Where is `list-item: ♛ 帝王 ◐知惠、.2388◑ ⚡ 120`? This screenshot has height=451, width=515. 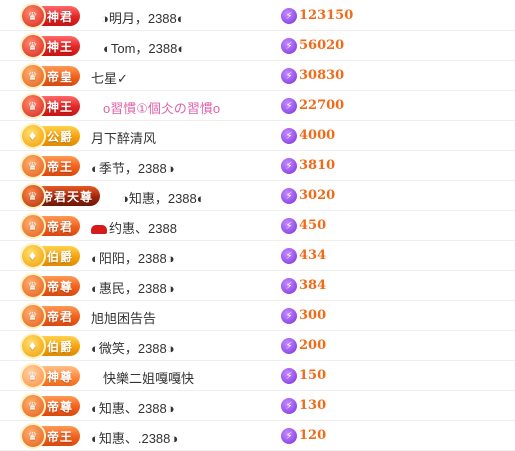 list-item: ♛ 帝王 ◐知惠、.2388◑ ⚡ 120 is located at coordinates (257, 436).